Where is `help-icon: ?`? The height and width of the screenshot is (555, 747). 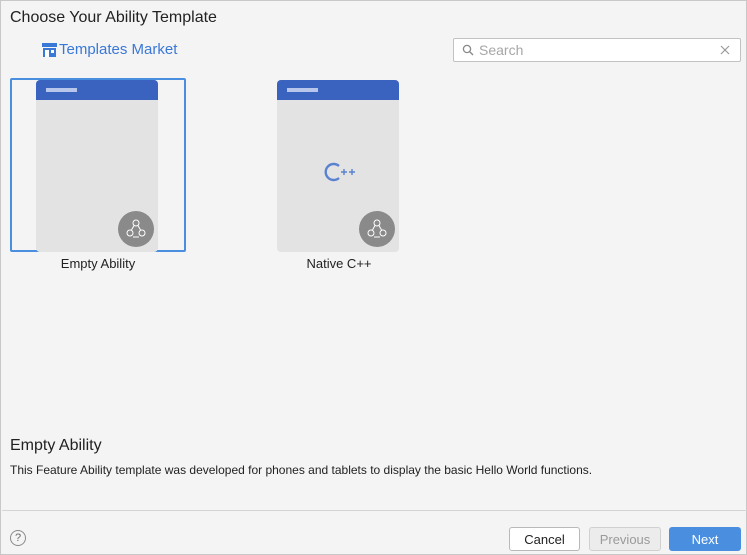
help-icon: ? is located at coordinates (18, 538).